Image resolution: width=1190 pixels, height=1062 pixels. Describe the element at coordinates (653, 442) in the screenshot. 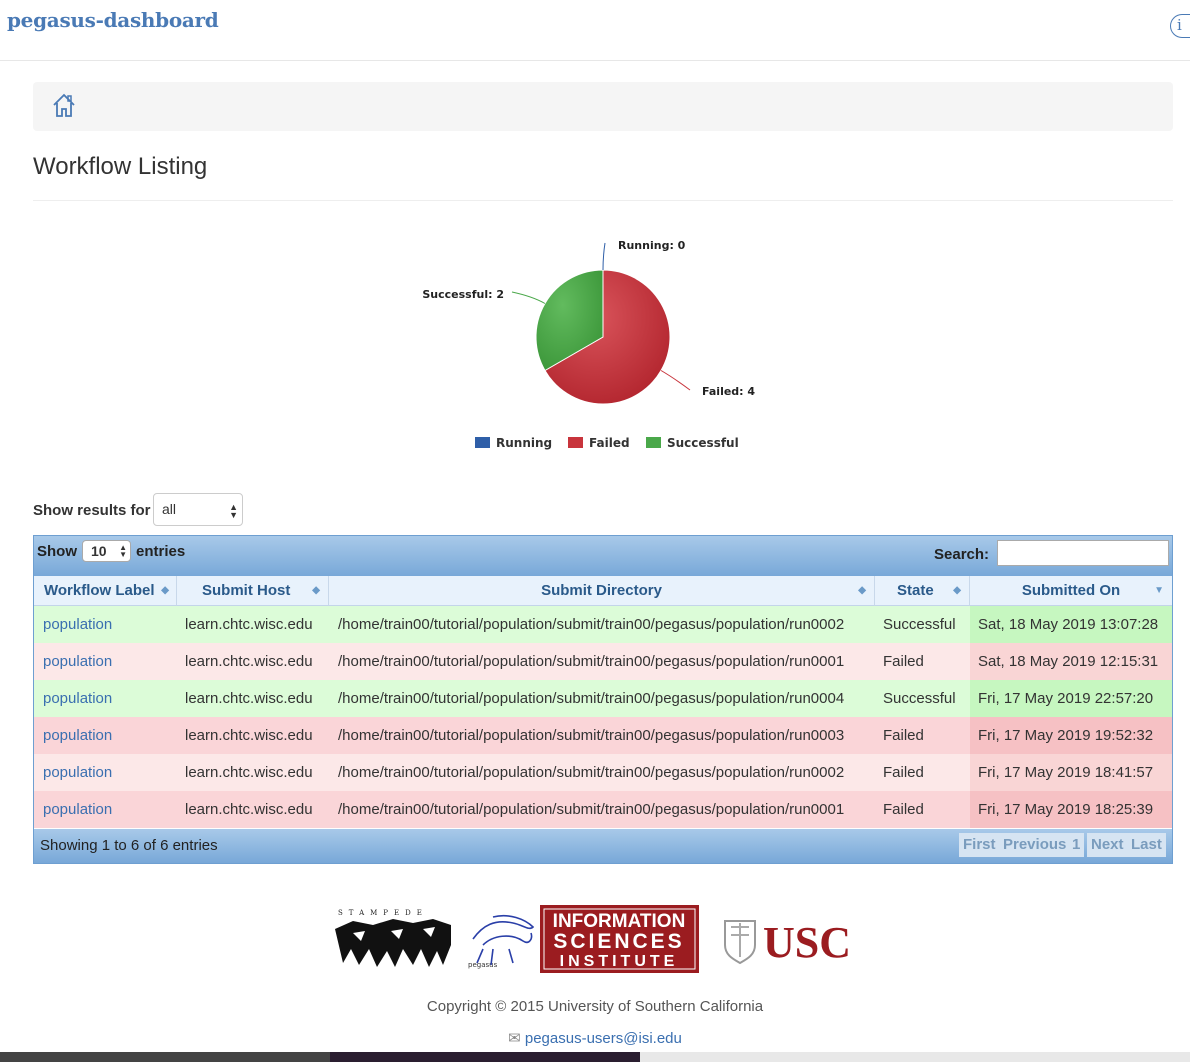

I see `legend-swatch-successful` at that location.